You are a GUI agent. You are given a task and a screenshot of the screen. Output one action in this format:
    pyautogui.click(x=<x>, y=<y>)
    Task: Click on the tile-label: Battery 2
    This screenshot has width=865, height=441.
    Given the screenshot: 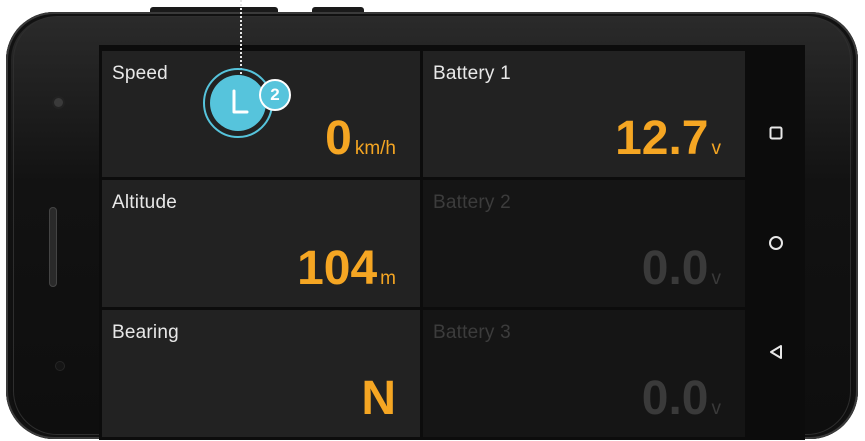 What is the action you would take?
    pyautogui.click(x=472, y=202)
    